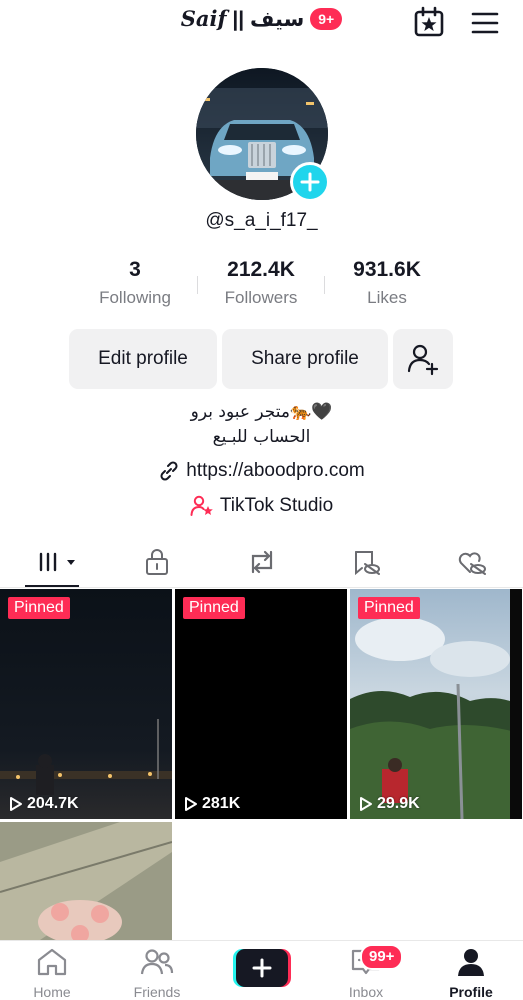 This screenshot has height=1000, width=523. I want to click on calendar-star-icon, so click(429, 22).